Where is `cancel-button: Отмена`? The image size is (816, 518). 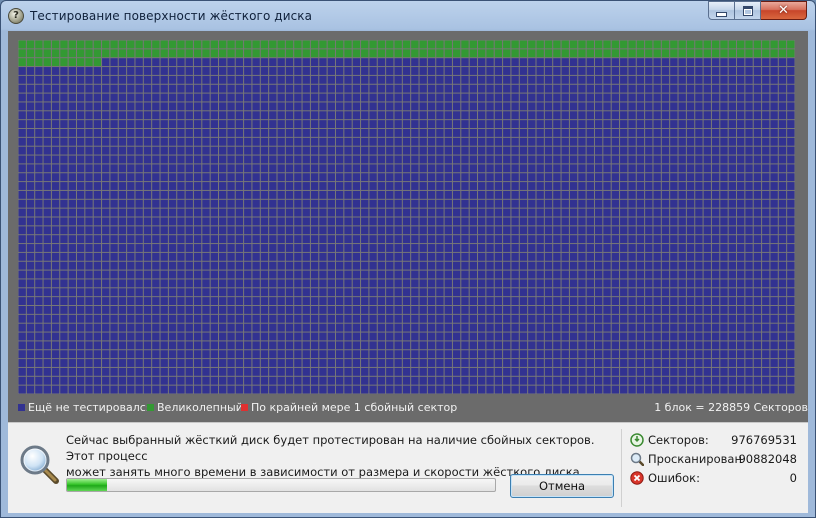 cancel-button: Отмена is located at coordinates (562, 486).